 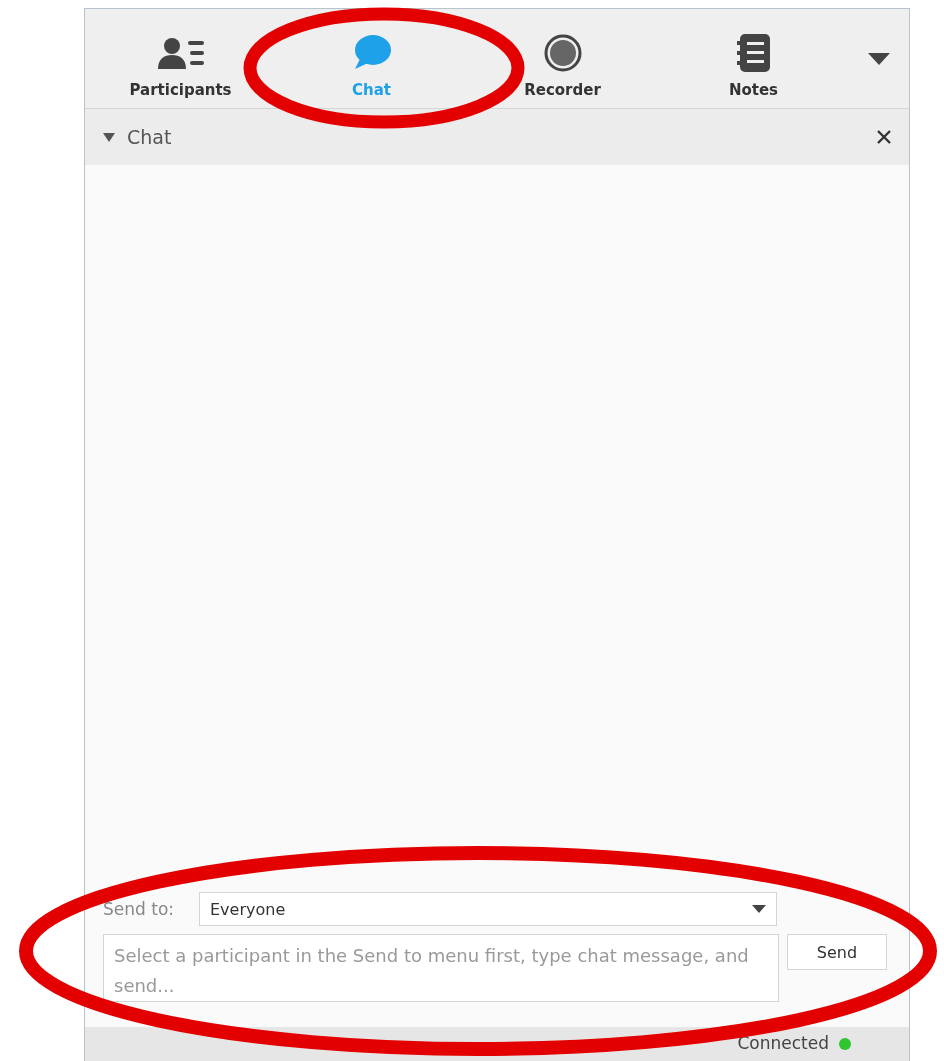 I want to click on collapse-caret-icon, so click(x=109, y=137).